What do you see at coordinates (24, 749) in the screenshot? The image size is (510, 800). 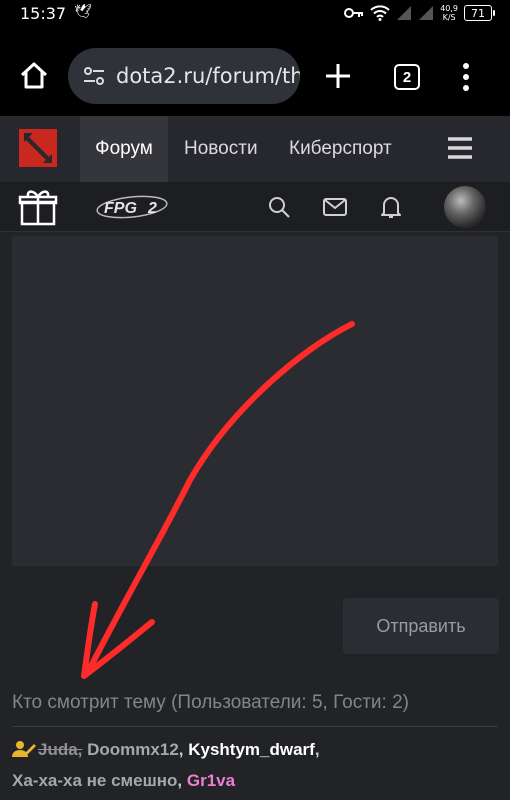 I see `moderator-icon` at bounding box center [24, 749].